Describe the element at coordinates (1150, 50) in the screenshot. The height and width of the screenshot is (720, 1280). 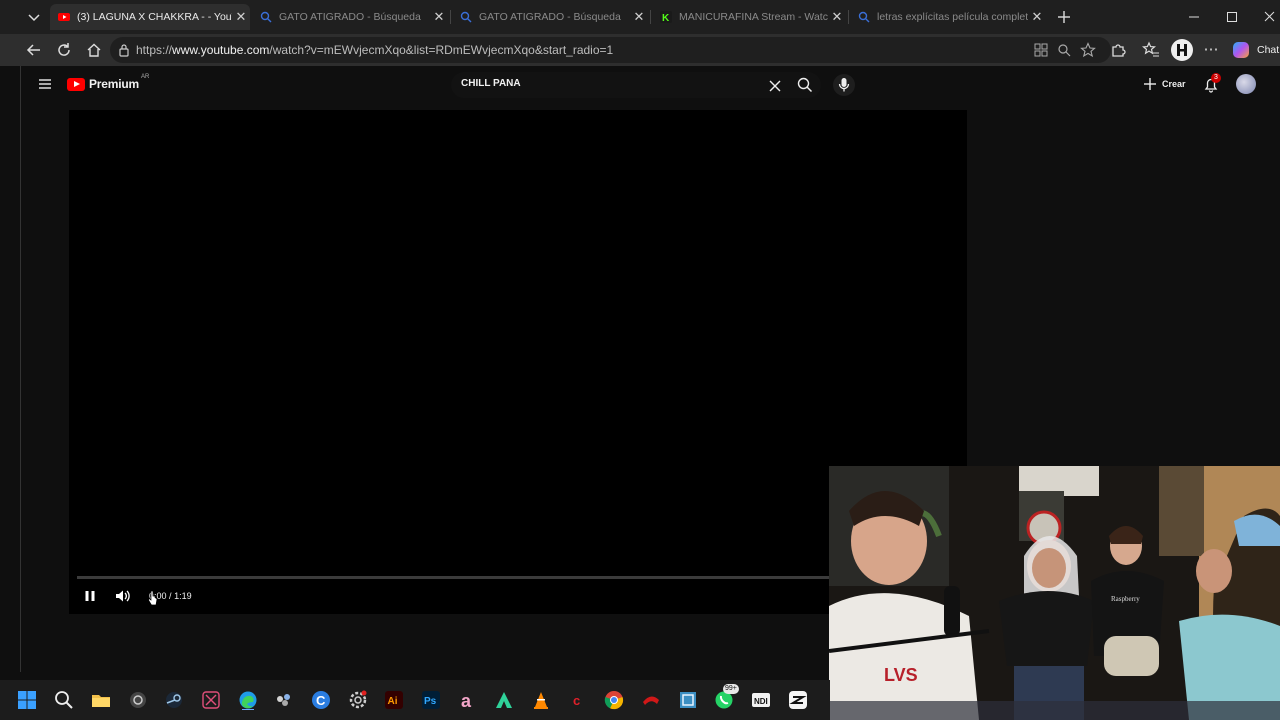
I see `favorites-icon` at that location.